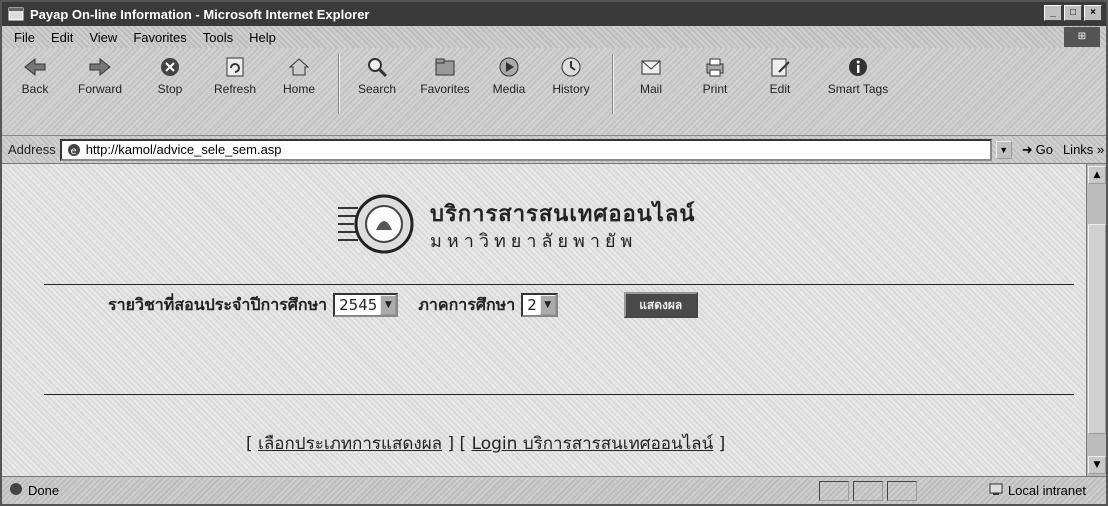 This screenshot has height=506, width=1108. I want to click on menu-help: Help, so click(262, 37).